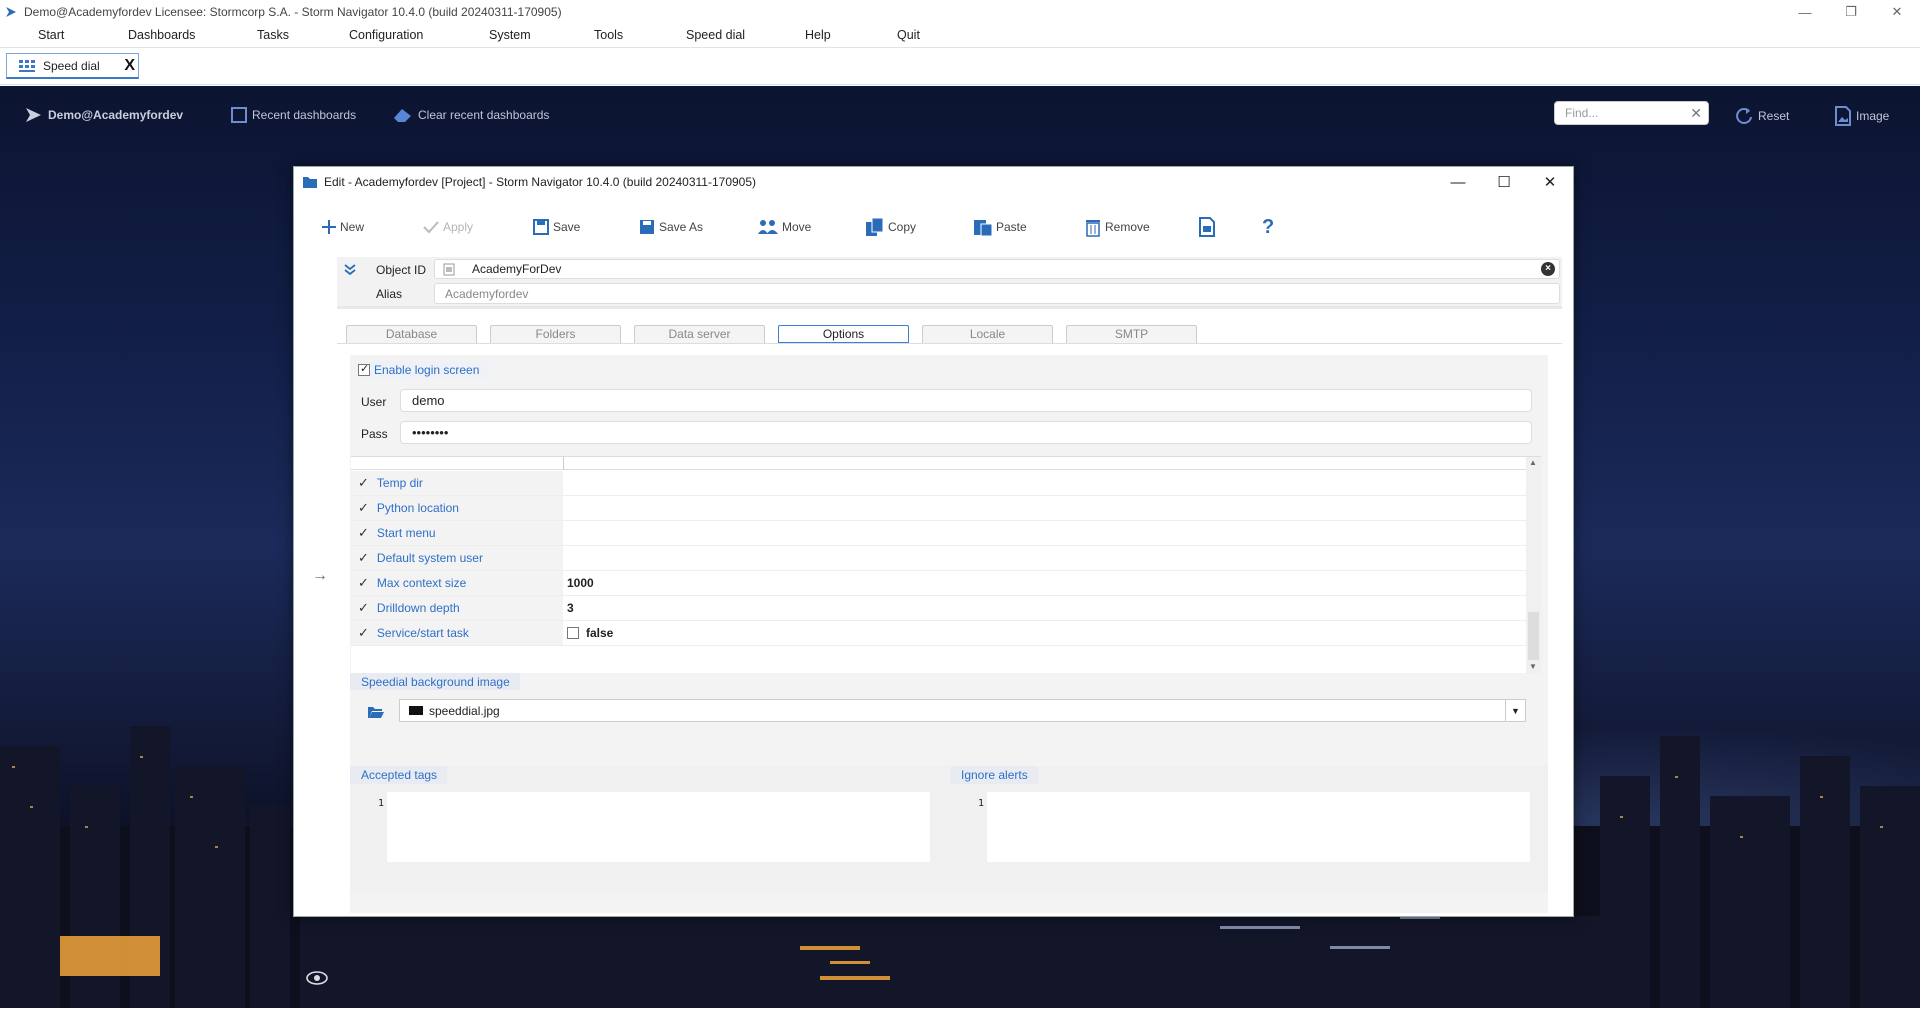 The image size is (1920, 1009). I want to click on tab-locale: Locale, so click(987, 334).